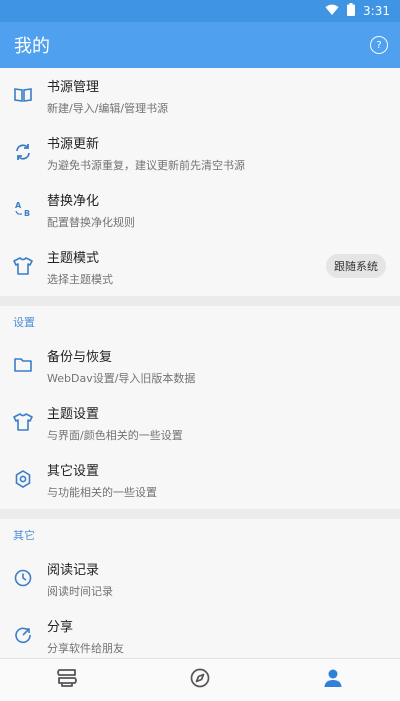  I want to click on menu-item-title: 主题设置, so click(73, 414).